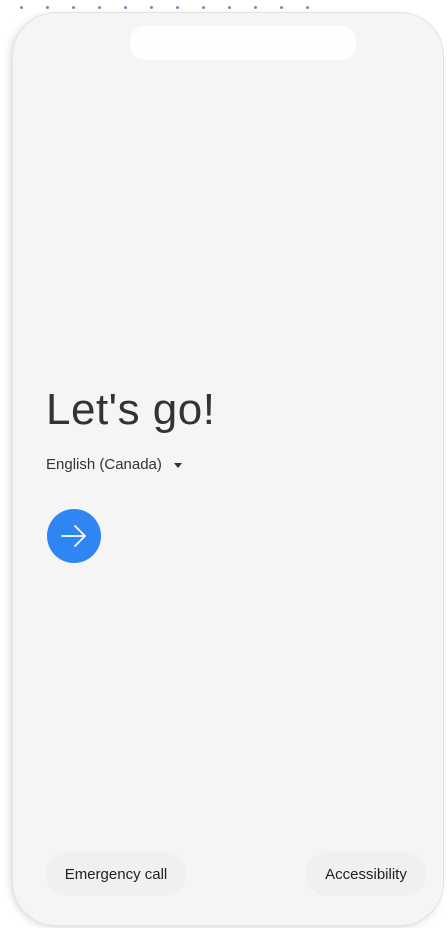 This screenshot has width=447, height=928. What do you see at coordinates (116, 874) in the screenshot?
I see `emergency-call-button: Emergency call` at bounding box center [116, 874].